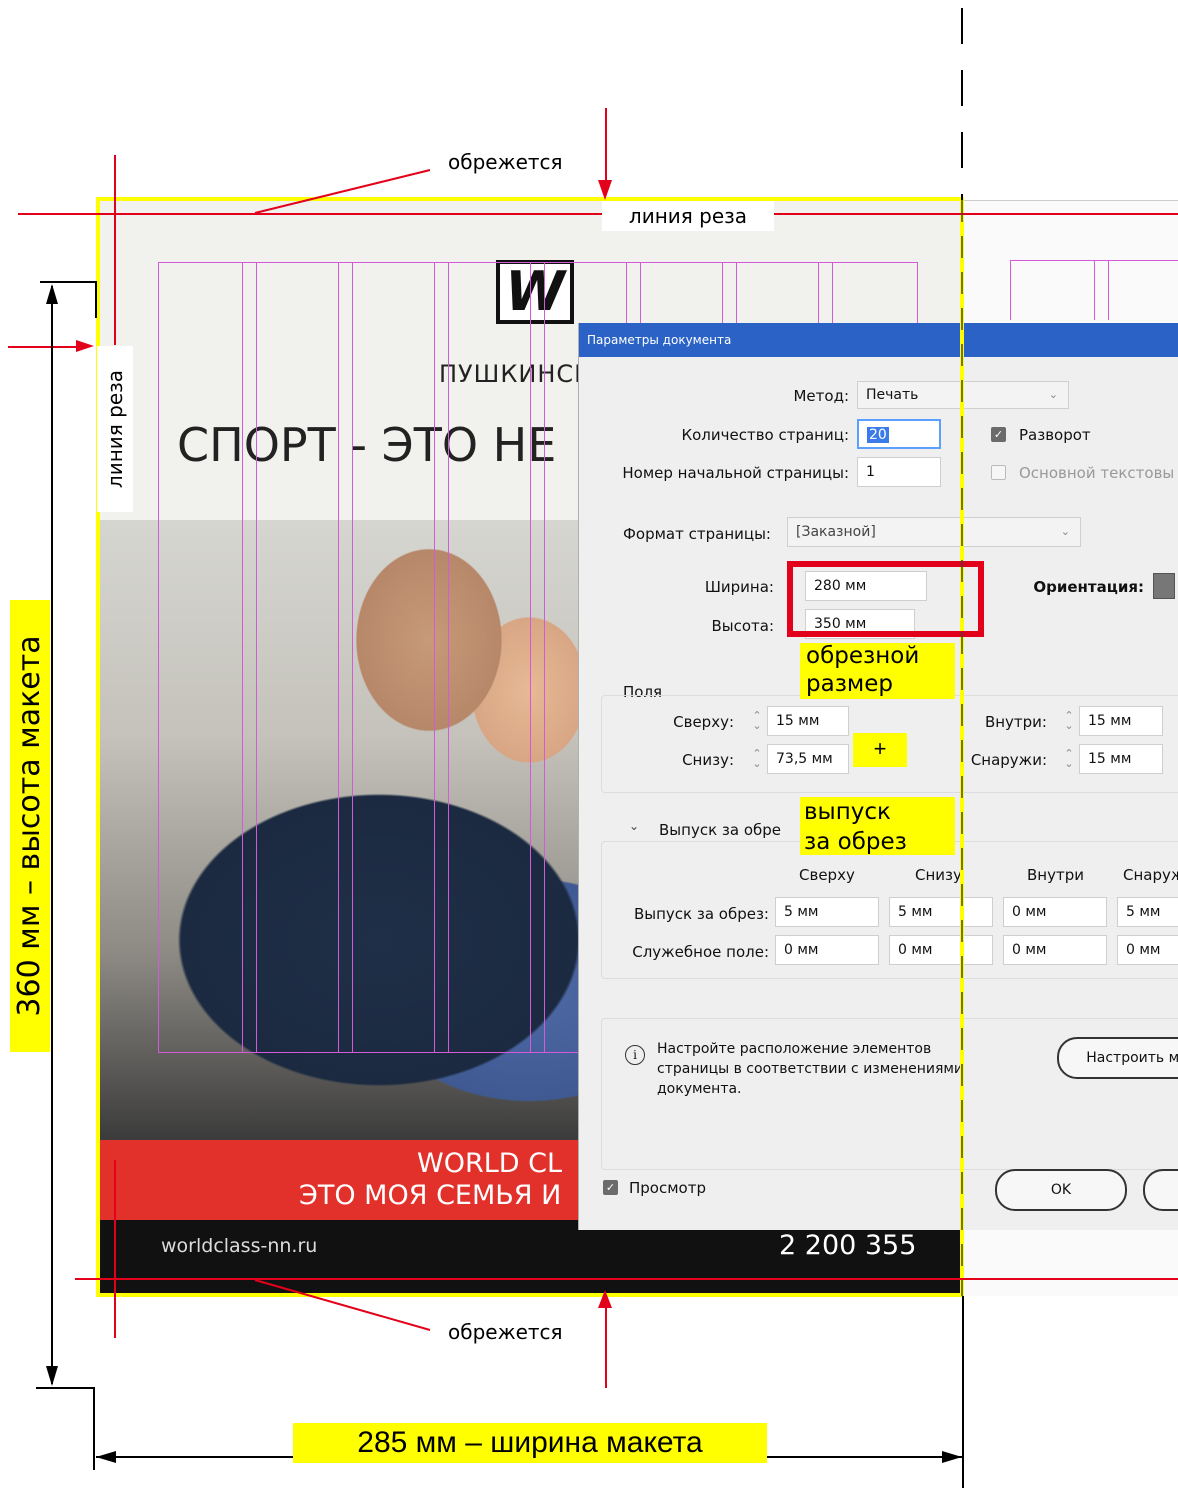 This screenshot has width=1178, height=1490. What do you see at coordinates (855, 842) in the screenshot?
I see `bleed-note-line-2: за обрез` at bounding box center [855, 842].